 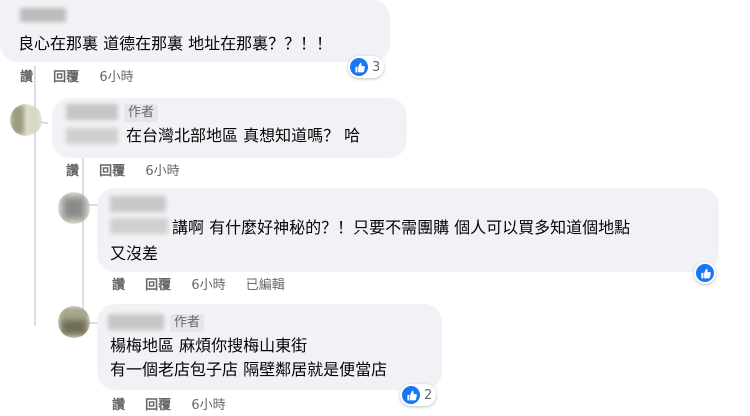 I want to click on comment-actions: 讚 回覆 6小時 已編輯, so click(x=206, y=286).